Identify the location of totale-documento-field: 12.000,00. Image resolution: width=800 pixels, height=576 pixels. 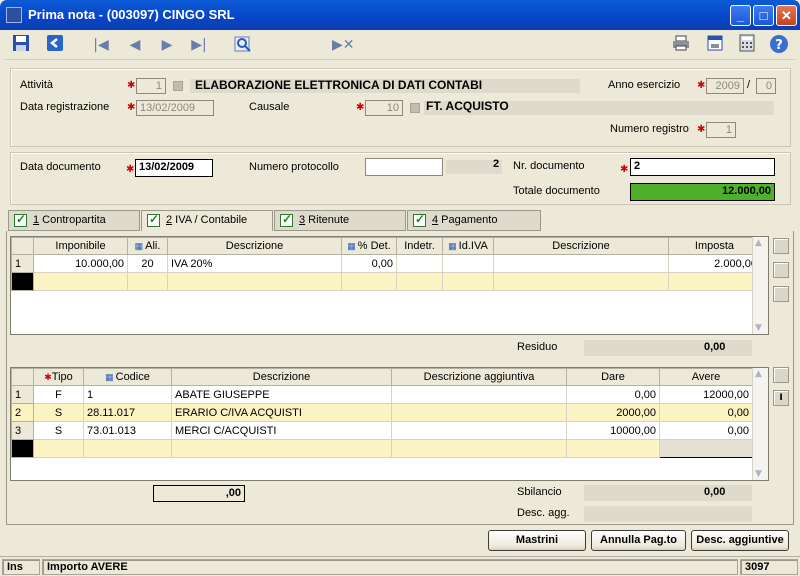
(702, 192).